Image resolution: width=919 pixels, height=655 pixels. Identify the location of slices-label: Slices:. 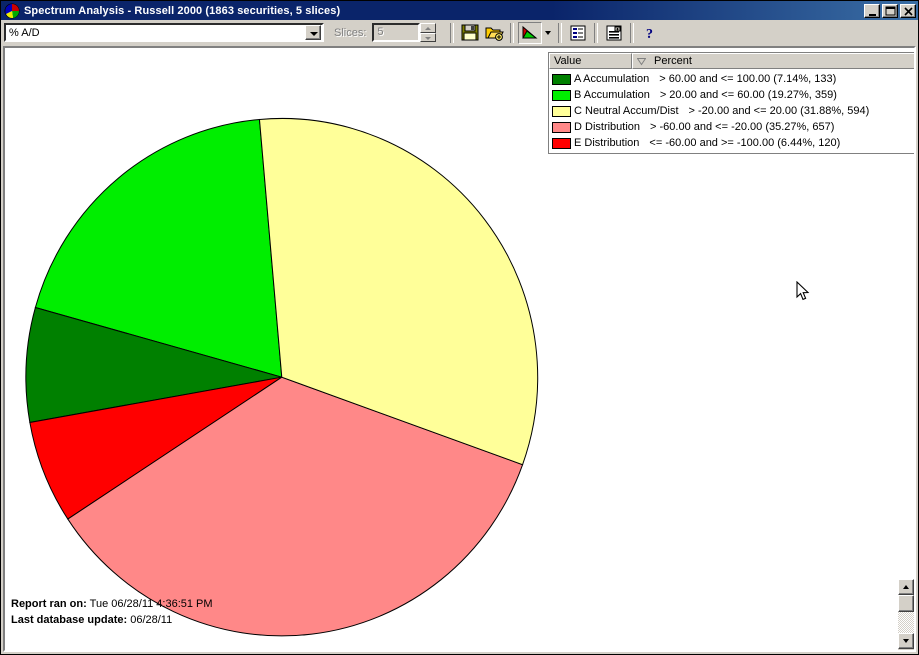
(350, 32).